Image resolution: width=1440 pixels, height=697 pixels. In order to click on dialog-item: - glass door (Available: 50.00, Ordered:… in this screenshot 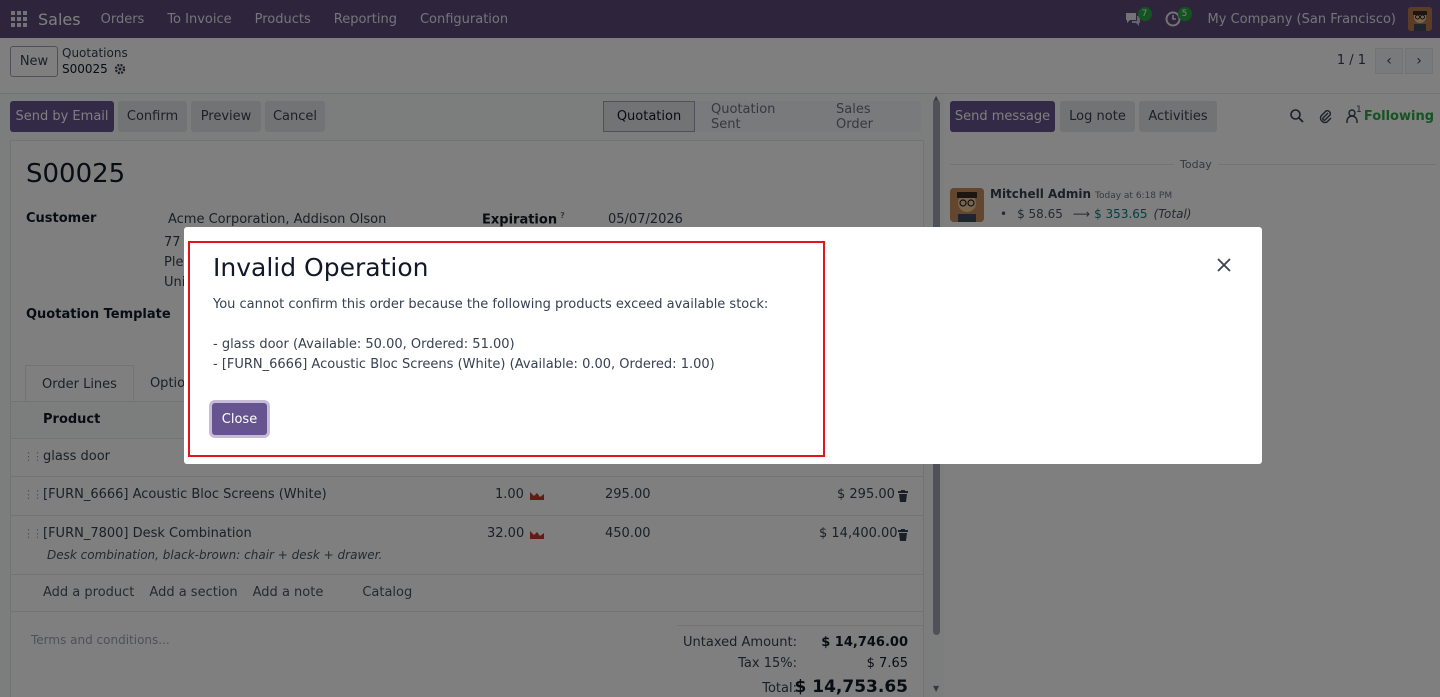, I will do `click(364, 344)`.